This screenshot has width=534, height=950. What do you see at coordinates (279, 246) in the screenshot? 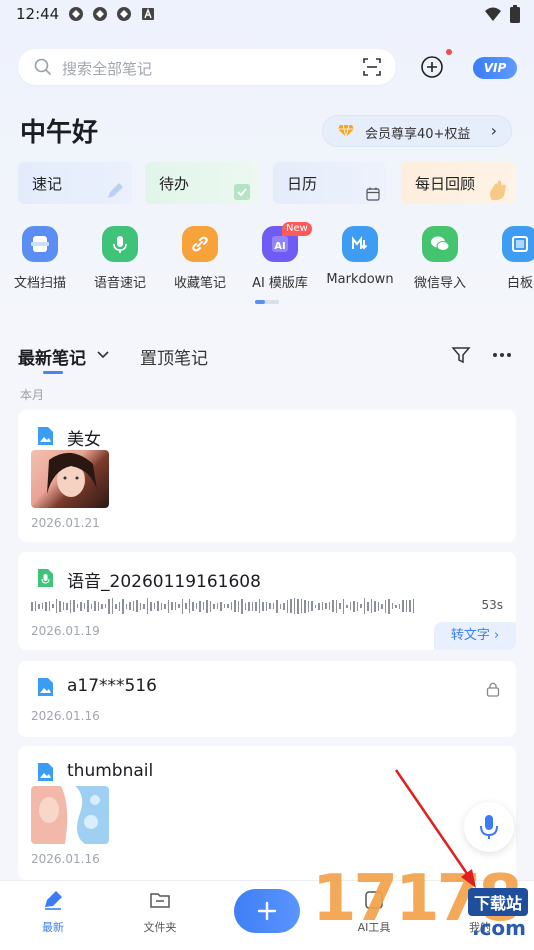
I see `svg-text: AI` at bounding box center [279, 246].